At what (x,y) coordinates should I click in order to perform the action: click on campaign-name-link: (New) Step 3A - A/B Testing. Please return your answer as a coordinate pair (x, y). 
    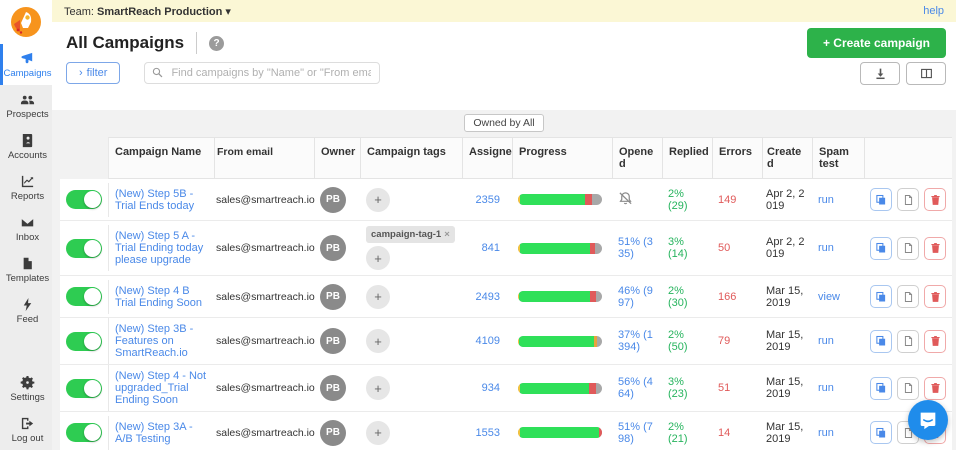
    Looking at the image, I should click on (154, 433).